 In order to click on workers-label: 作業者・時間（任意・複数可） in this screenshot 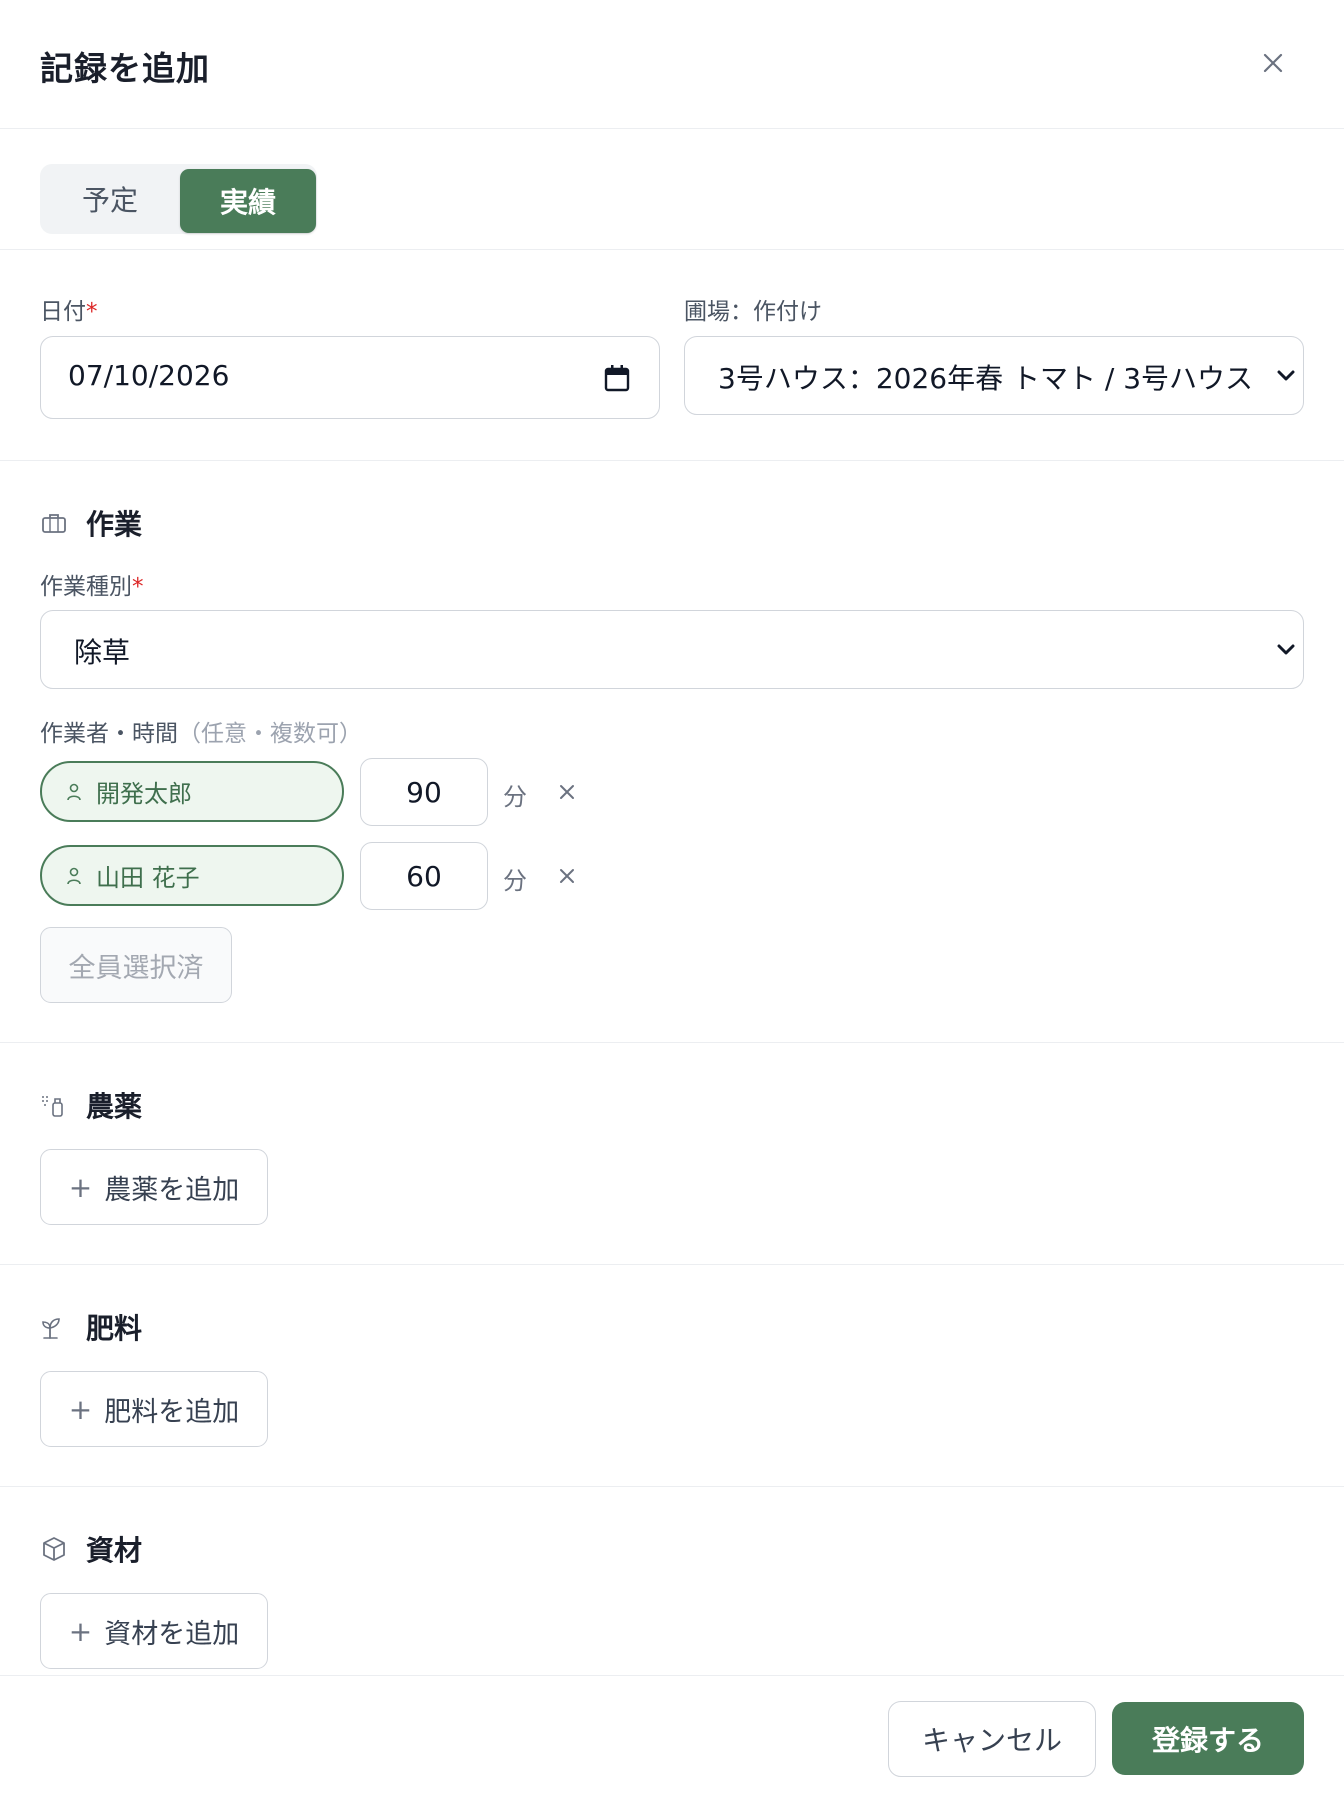, I will do `click(201, 731)`.